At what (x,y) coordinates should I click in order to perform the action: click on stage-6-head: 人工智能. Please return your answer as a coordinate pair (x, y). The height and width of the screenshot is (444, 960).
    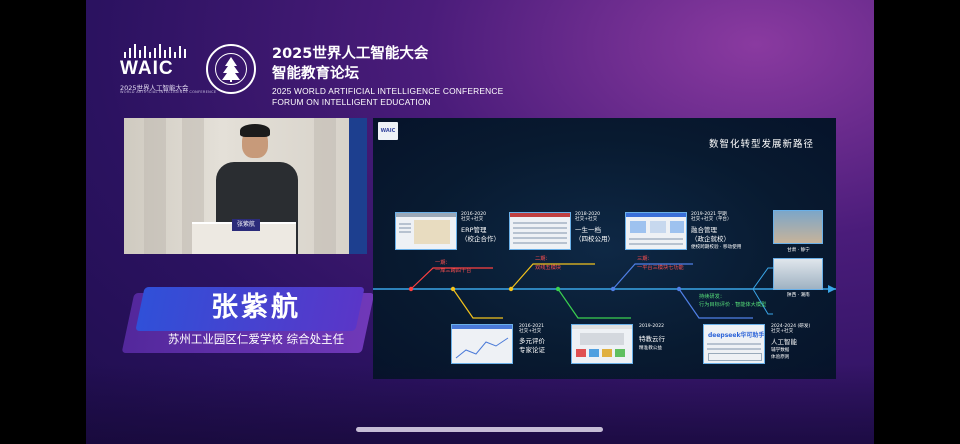
    Looking at the image, I should click on (784, 342).